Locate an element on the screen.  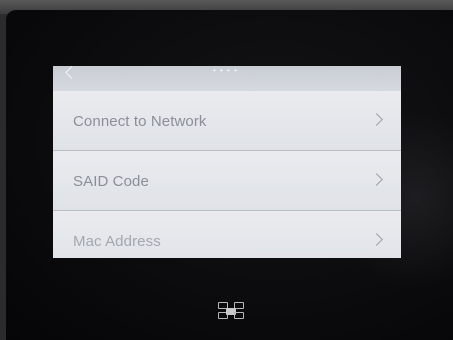
back-chevron-icon is located at coordinates (71, 72).